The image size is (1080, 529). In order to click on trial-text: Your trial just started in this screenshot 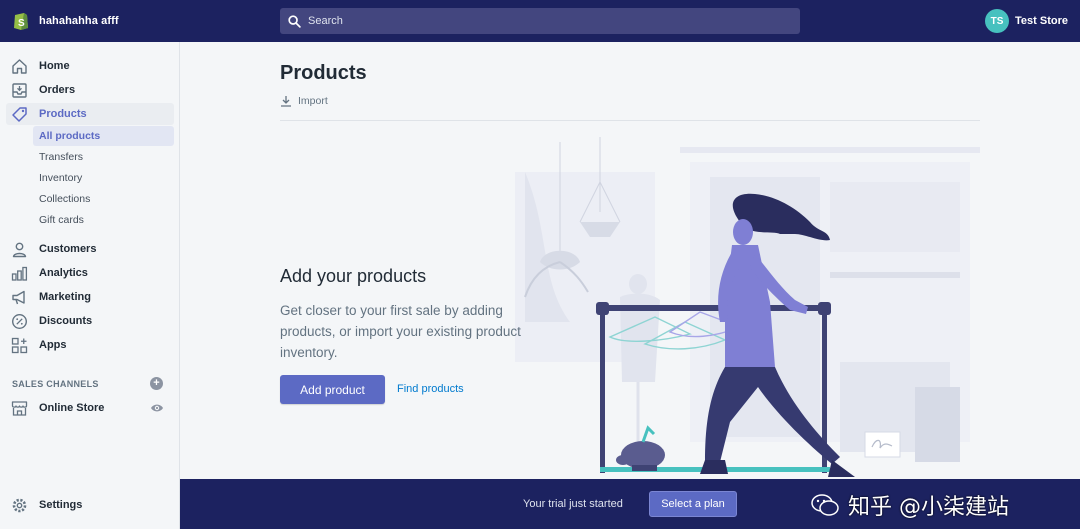, I will do `click(573, 504)`.